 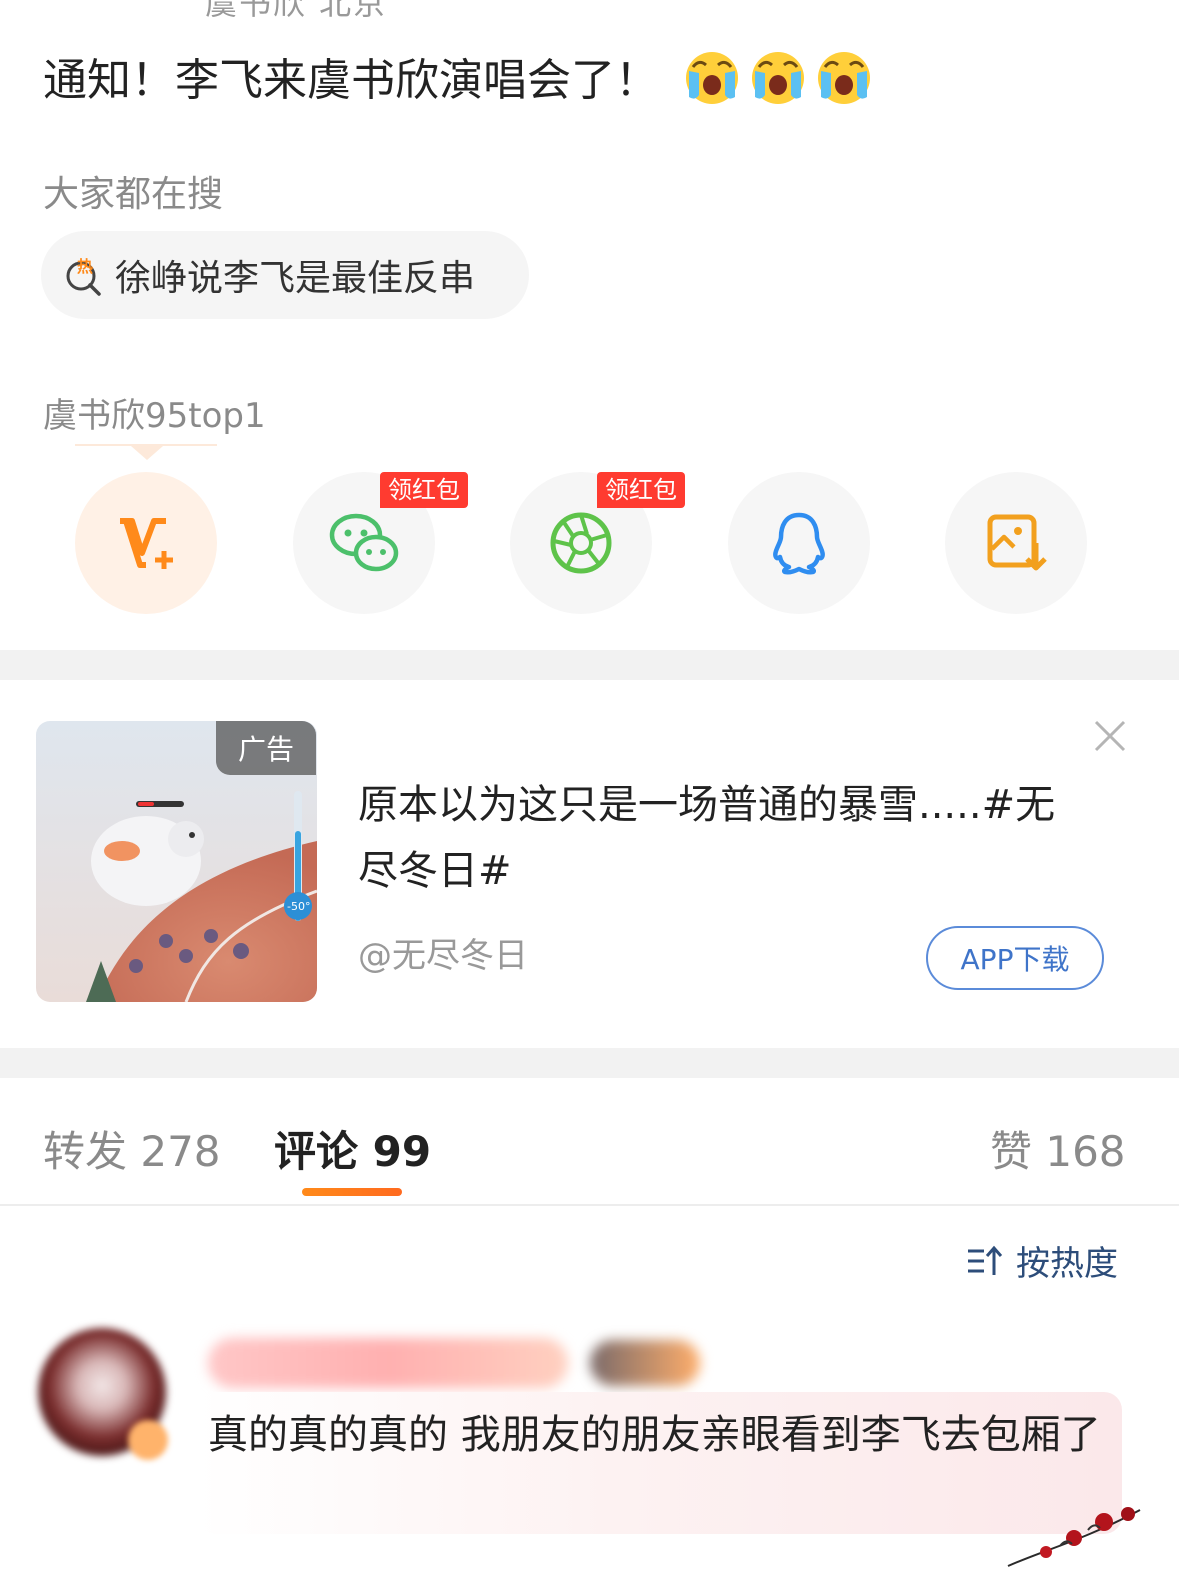 What do you see at coordinates (1015, 958) in the screenshot?
I see `app-download-button: APP下载` at bounding box center [1015, 958].